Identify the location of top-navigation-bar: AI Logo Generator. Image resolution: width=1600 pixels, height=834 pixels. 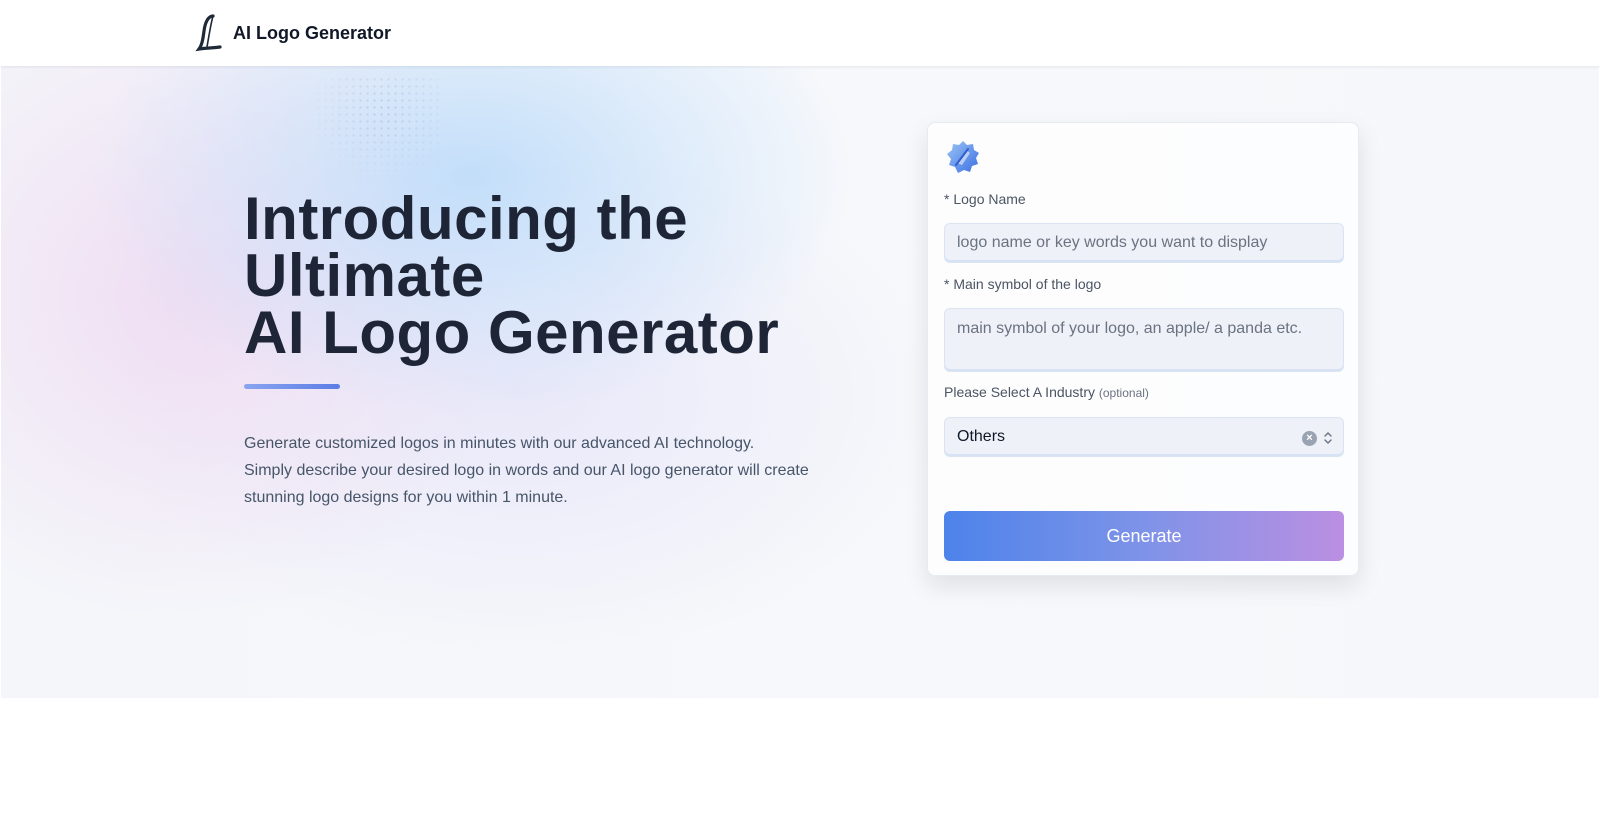
(800, 33).